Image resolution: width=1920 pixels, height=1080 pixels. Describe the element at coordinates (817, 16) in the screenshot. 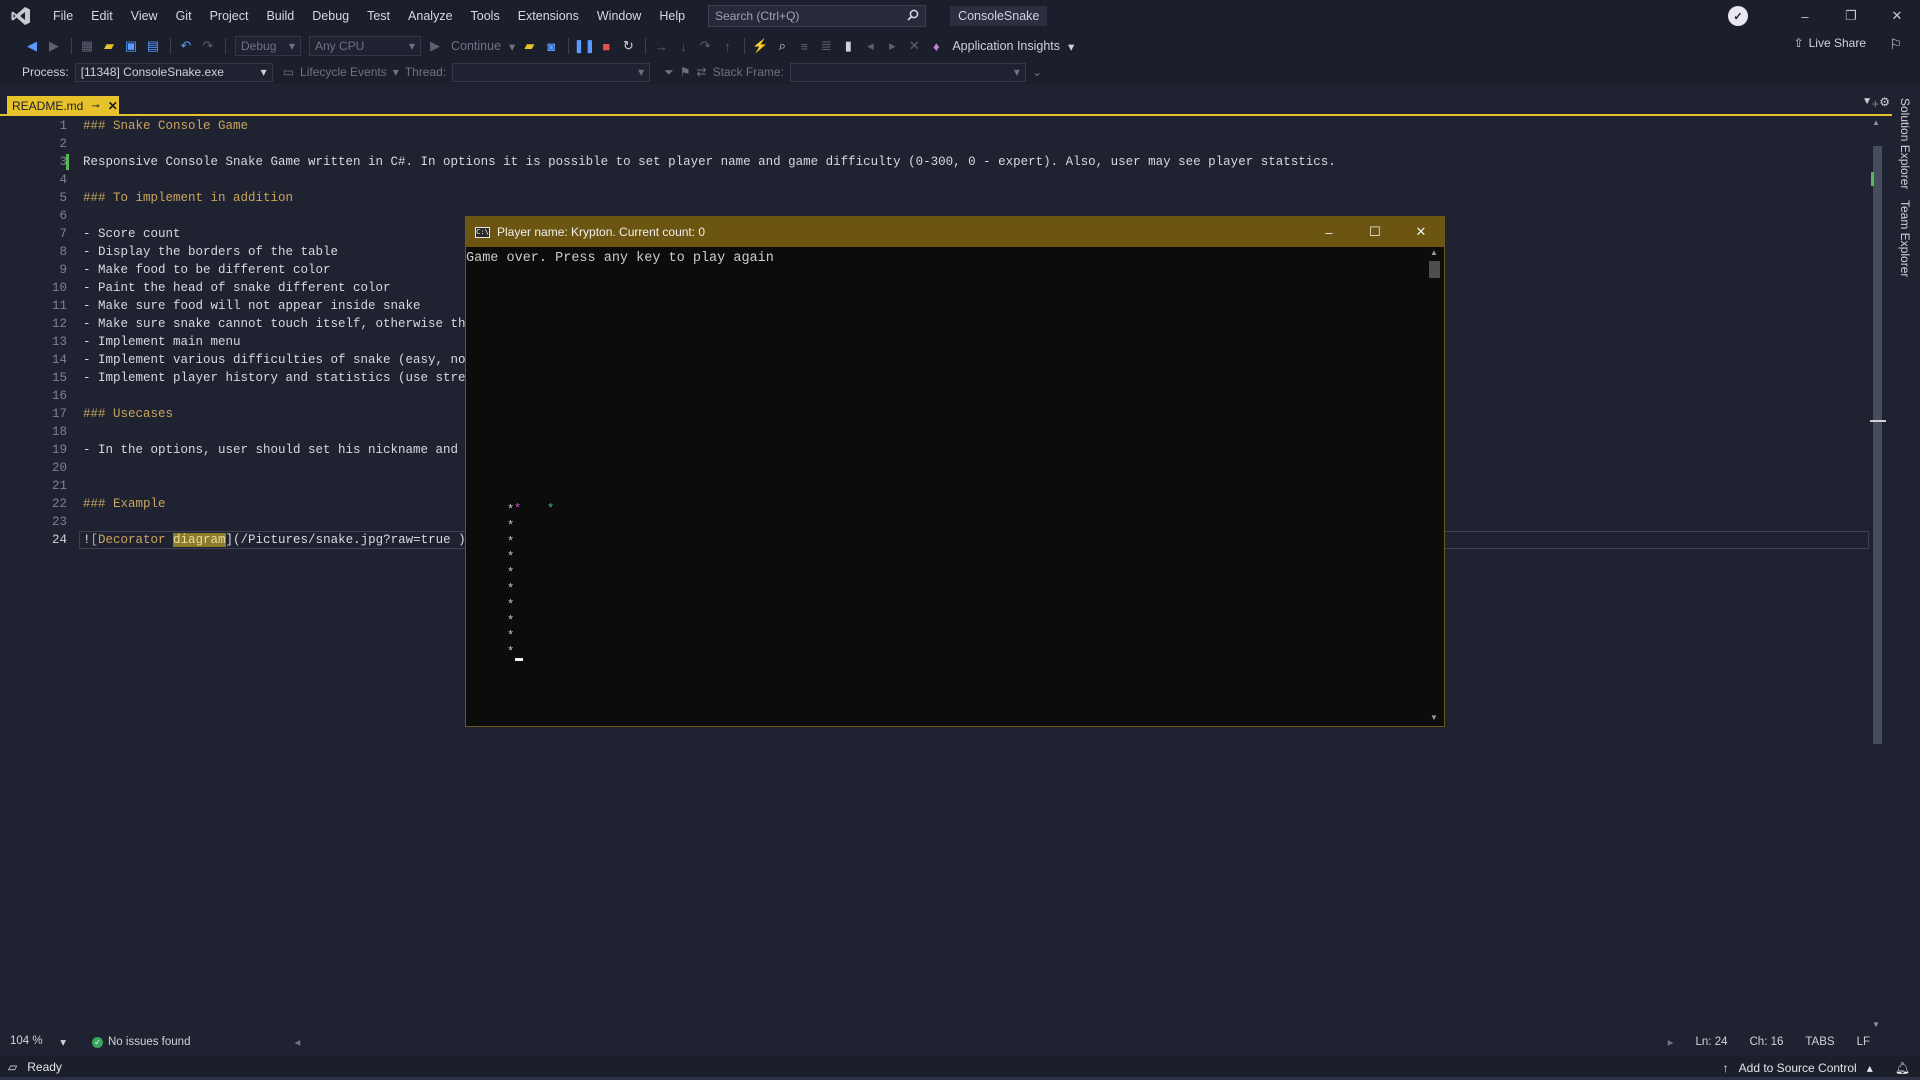

I see `search-input: Search (Ctrl+Q)` at that location.